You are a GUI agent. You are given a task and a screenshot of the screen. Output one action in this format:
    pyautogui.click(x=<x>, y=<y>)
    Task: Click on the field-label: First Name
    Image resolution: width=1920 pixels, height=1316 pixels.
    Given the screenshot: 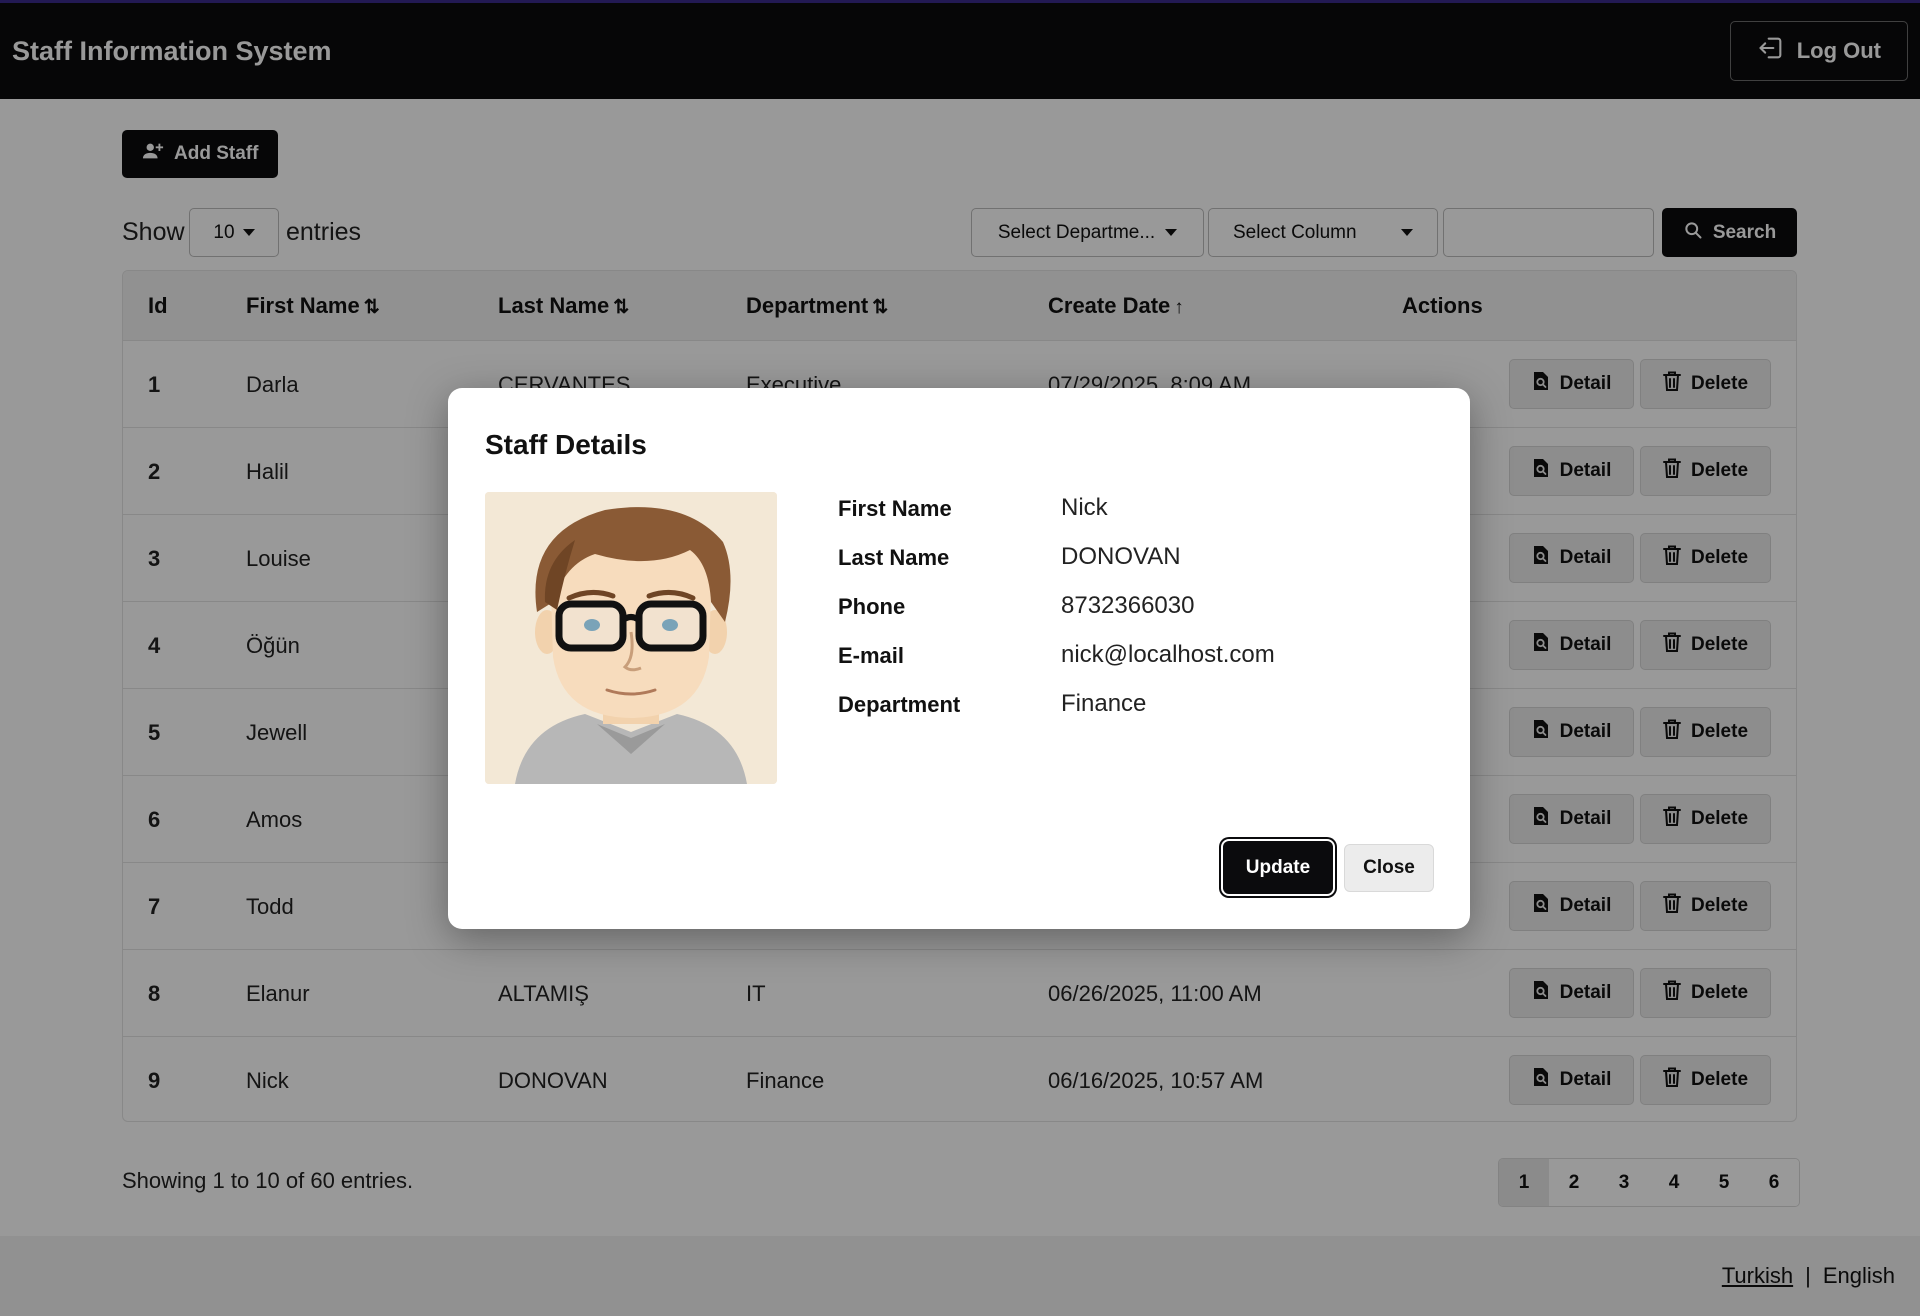 What is the action you would take?
    pyautogui.click(x=895, y=508)
    